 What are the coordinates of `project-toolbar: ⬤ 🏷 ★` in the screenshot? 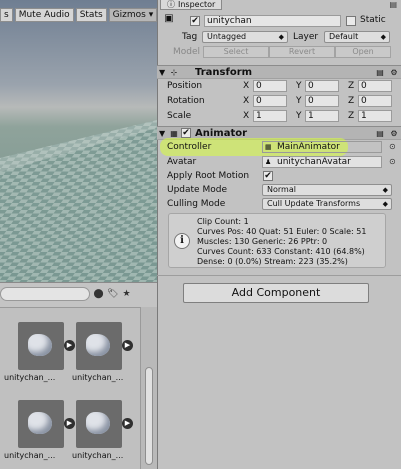 It's located at (78, 294).